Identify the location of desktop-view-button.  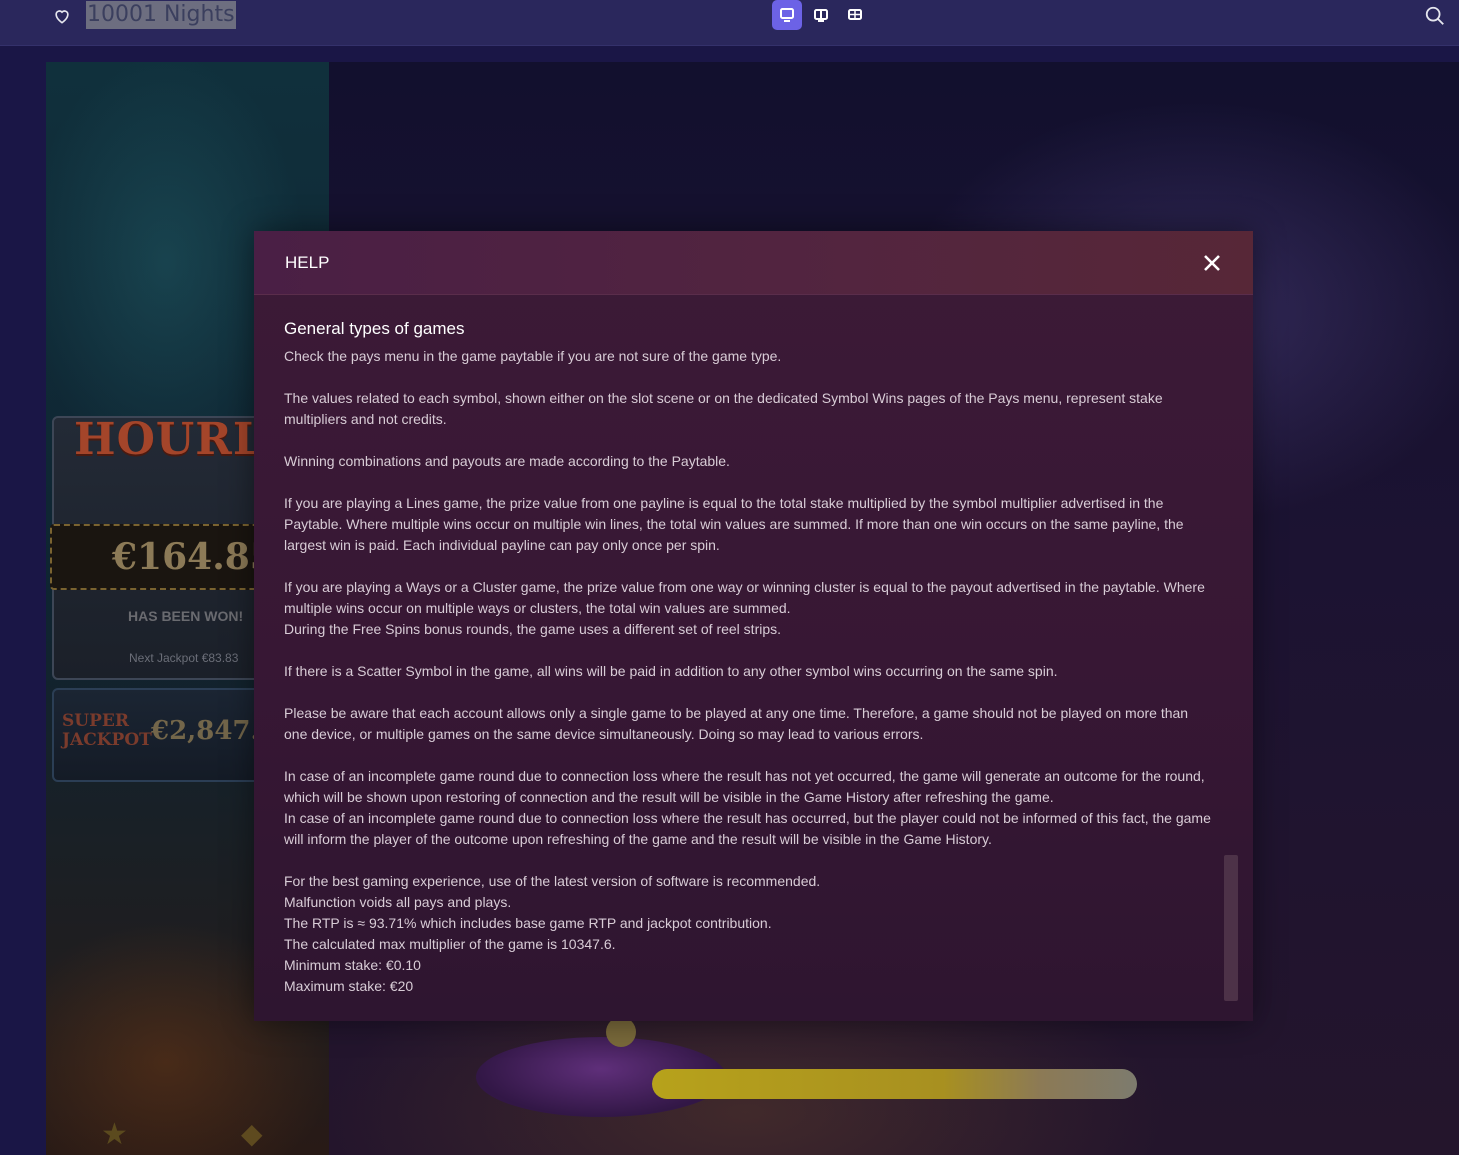
(787, 15).